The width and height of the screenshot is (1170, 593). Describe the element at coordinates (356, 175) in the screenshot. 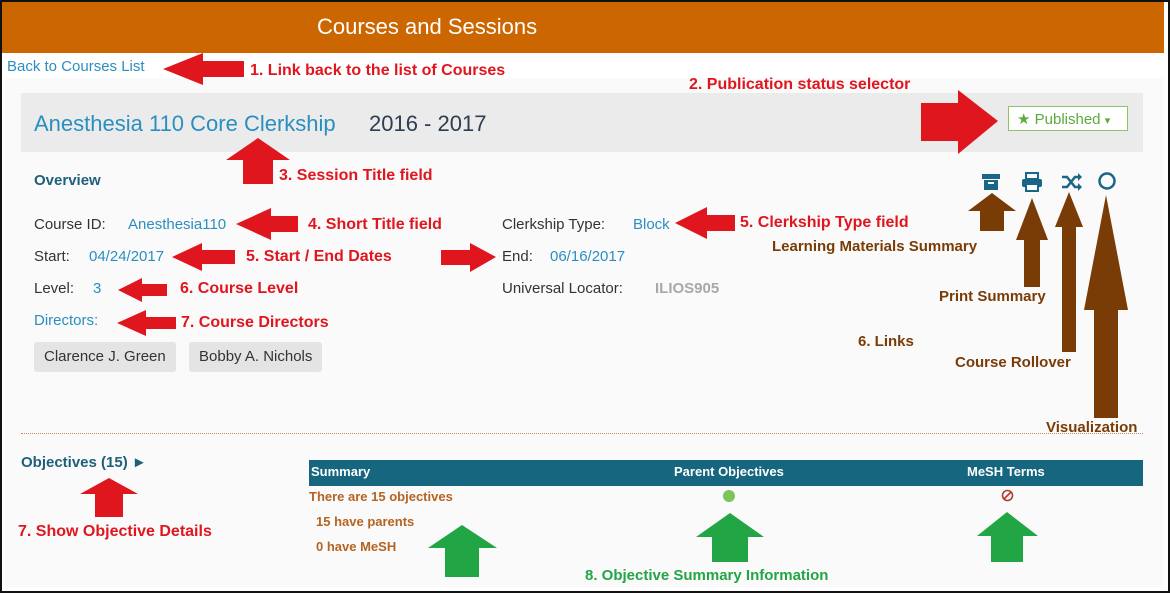

I see `annotation-session-title: 3. Session Title field` at that location.